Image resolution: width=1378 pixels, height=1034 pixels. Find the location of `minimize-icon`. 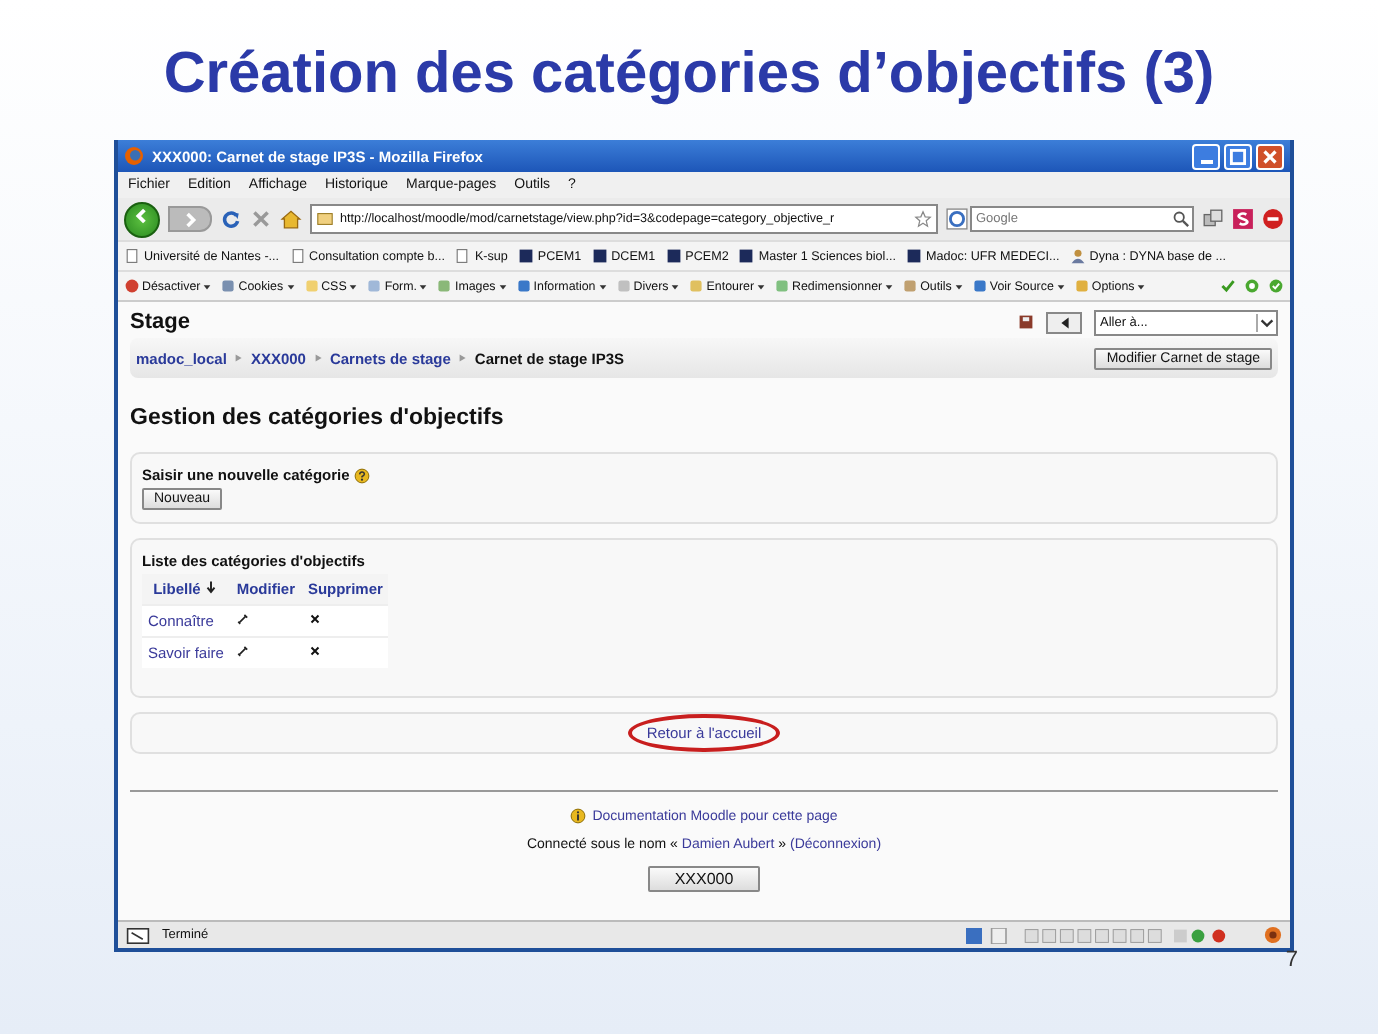

minimize-icon is located at coordinates (1207, 161).